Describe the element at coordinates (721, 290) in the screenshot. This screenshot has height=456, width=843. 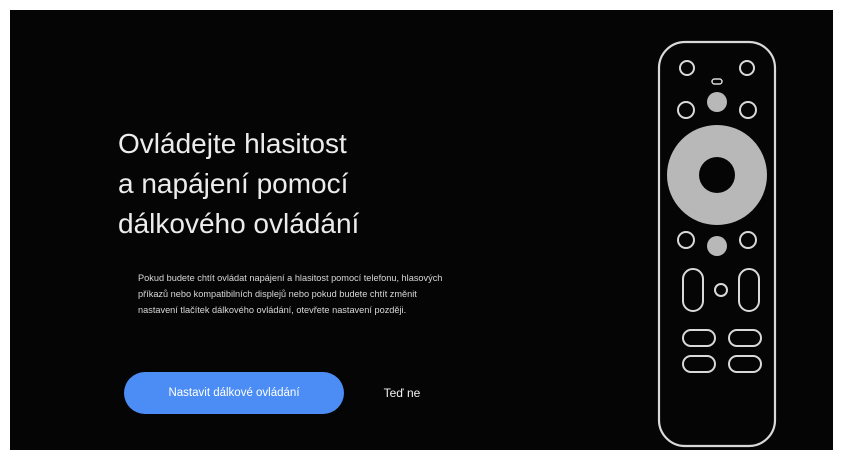
I see `mute-button-icon` at that location.